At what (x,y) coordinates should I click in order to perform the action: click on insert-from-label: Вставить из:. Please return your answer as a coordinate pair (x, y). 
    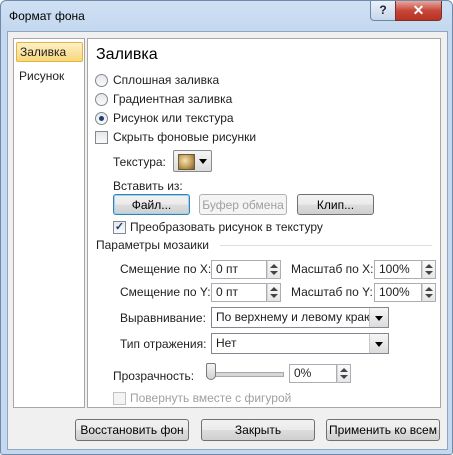
    Looking at the image, I should click on (148, 186).